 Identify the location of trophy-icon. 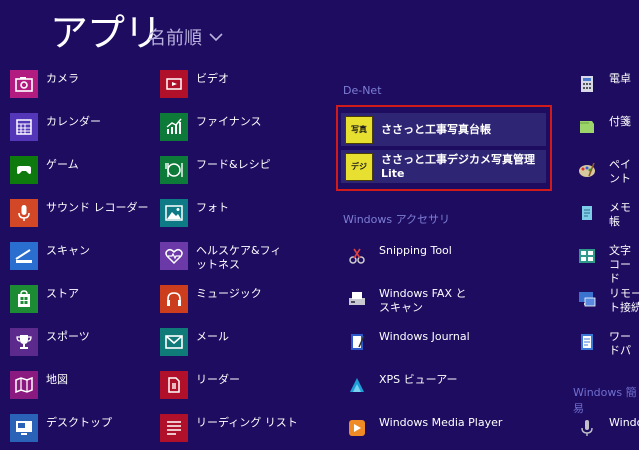
(24, 342).